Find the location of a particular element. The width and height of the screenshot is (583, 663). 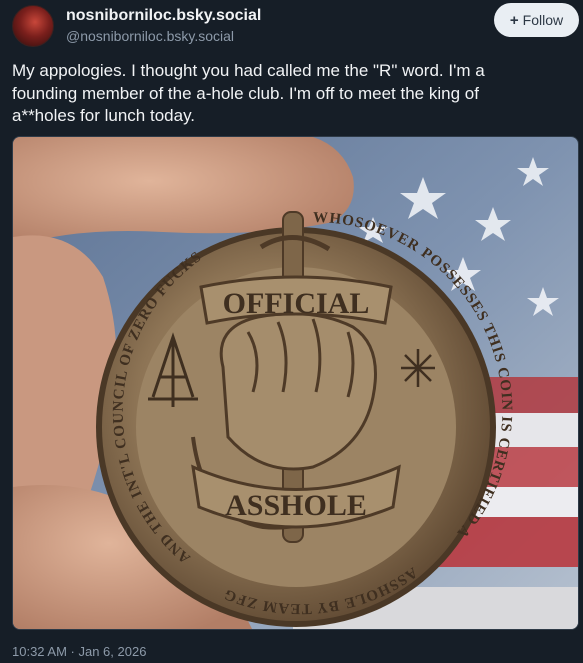

post-timestamp: 10:32 AM · Jan 6, 2026 is located at coordinates (79, 651).